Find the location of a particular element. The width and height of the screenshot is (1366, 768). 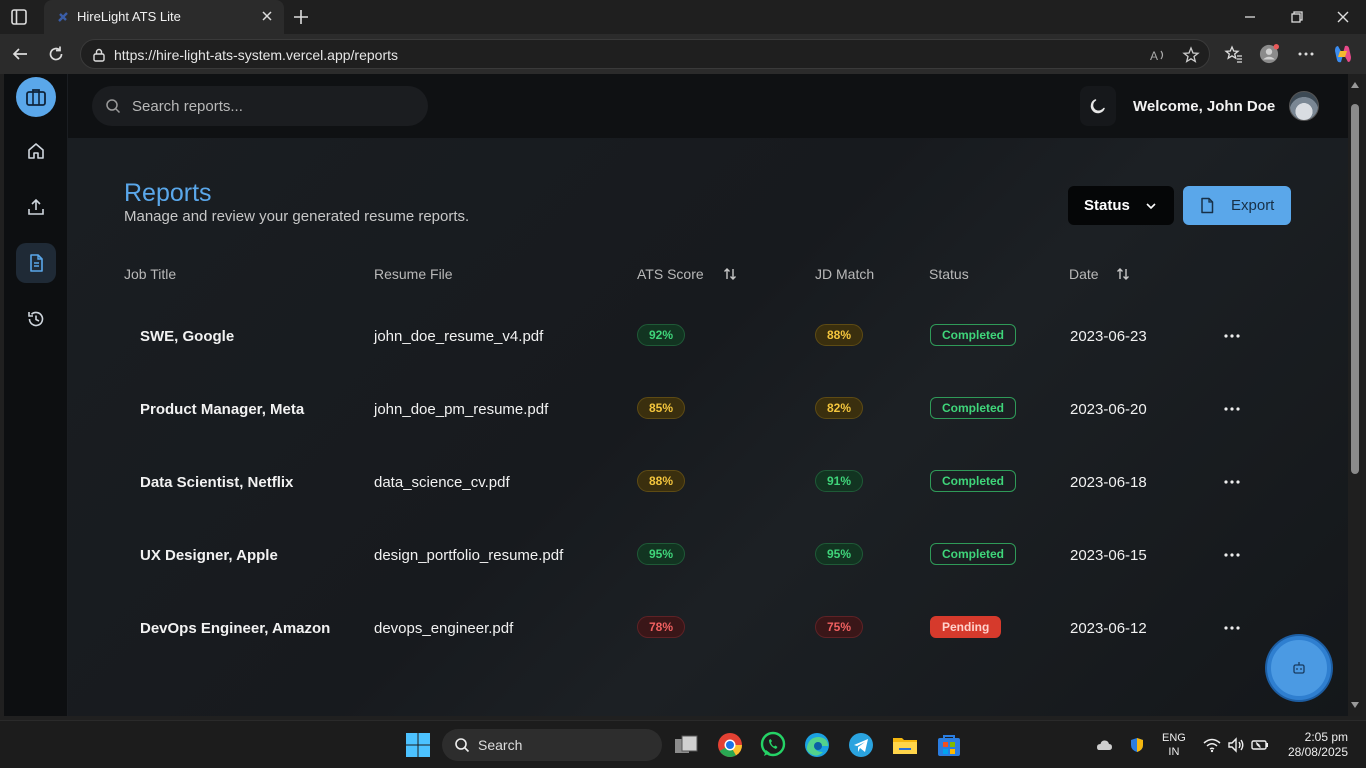

close-tab-icon is located at coordinates (267, 16).